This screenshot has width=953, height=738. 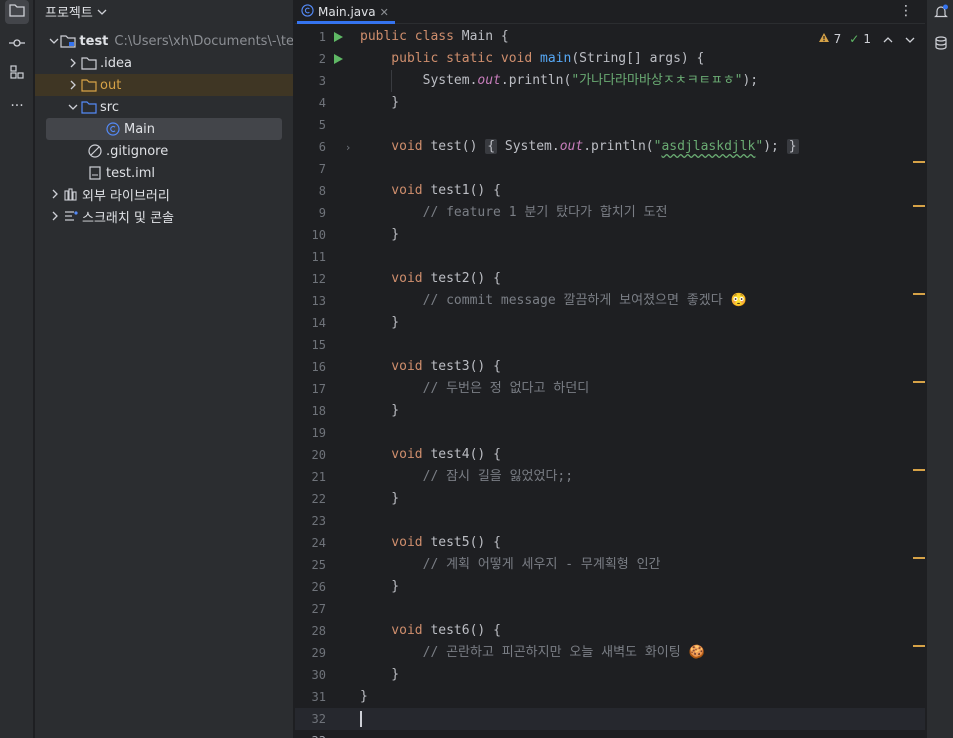 I want to click on more-options-icon: ⋮, so click(x=906, y=11).